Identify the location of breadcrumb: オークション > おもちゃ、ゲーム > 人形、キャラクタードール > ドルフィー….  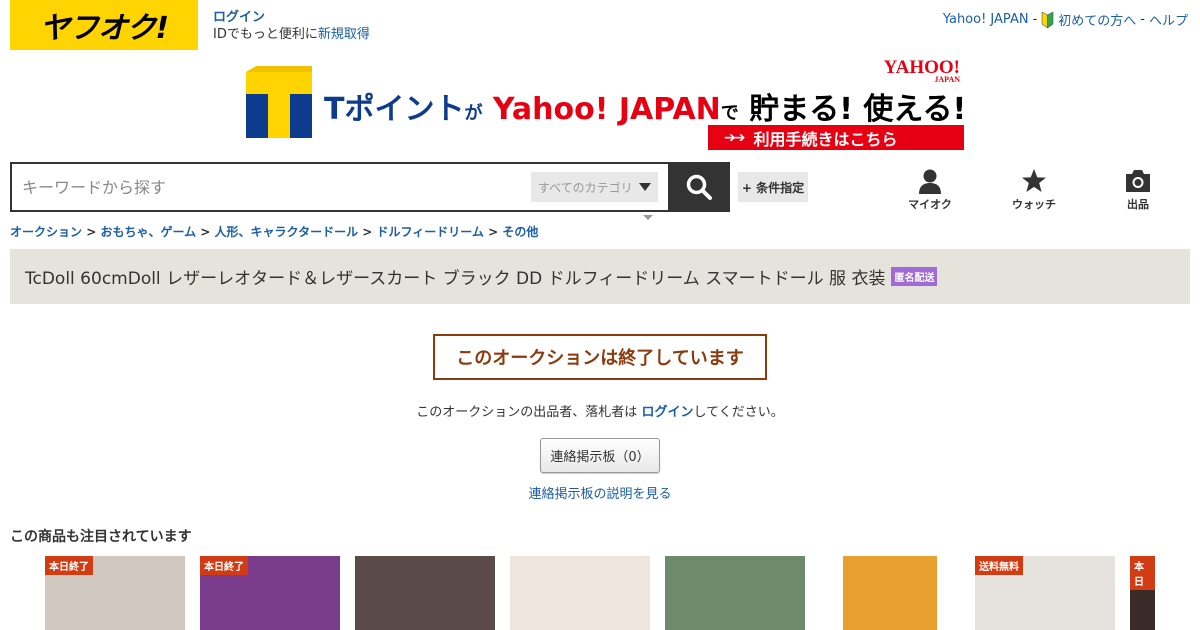
(274, 231).